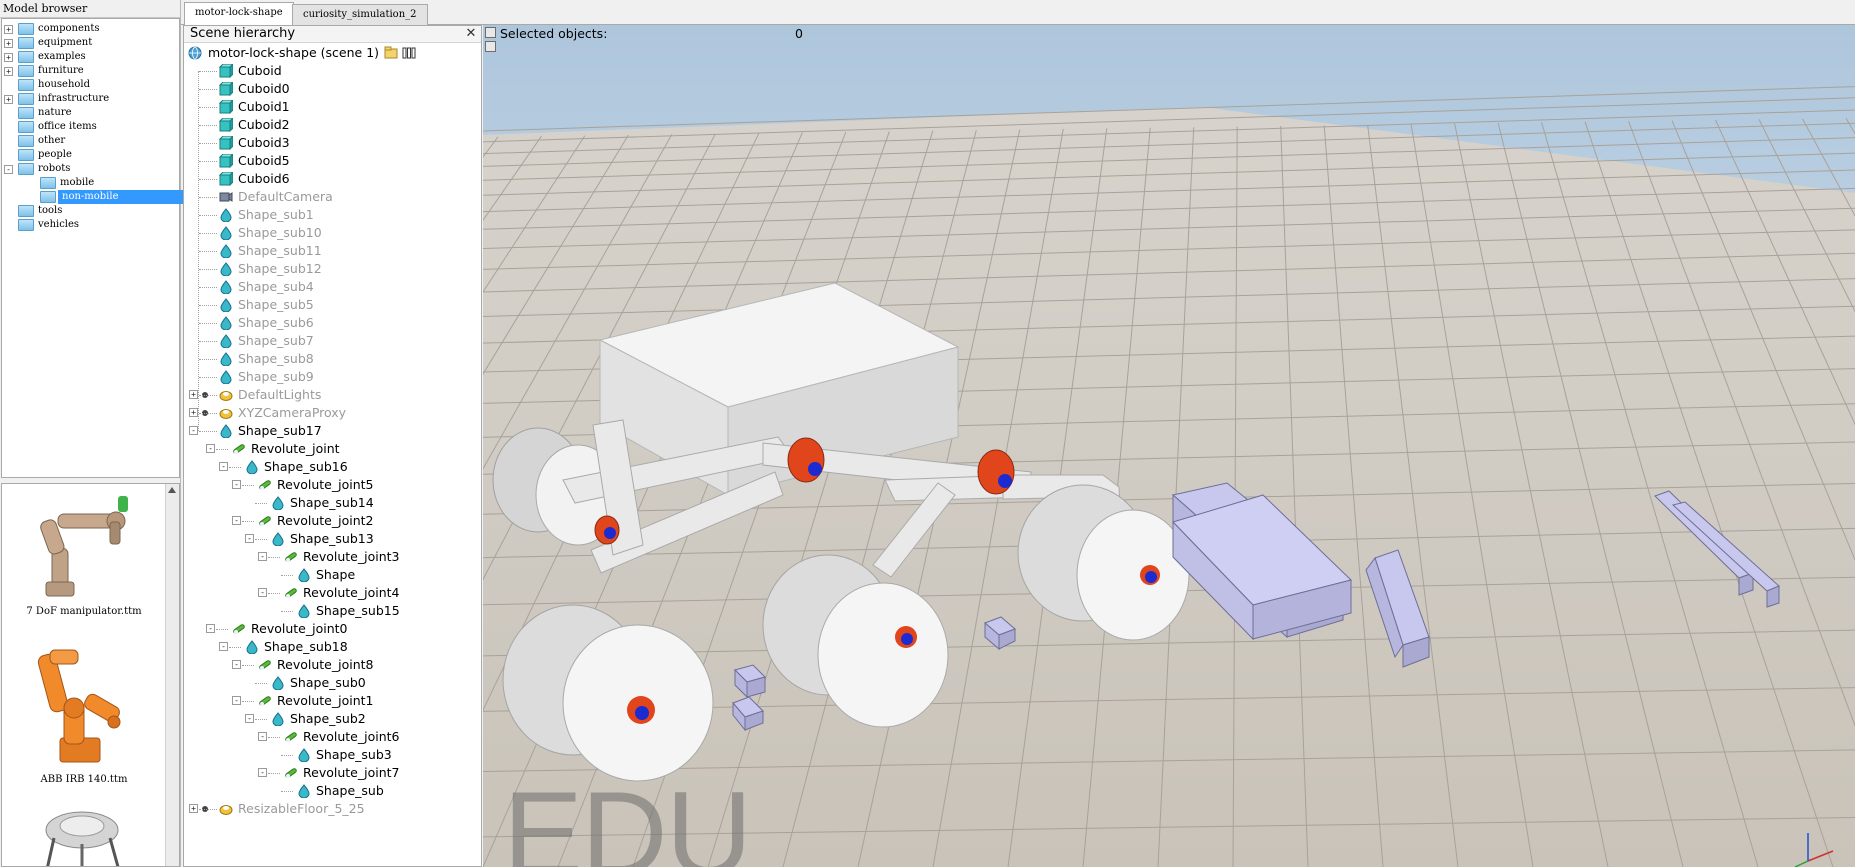  I want to click on model-folder-infrastructure: + infrastructure, so click(90, 99).